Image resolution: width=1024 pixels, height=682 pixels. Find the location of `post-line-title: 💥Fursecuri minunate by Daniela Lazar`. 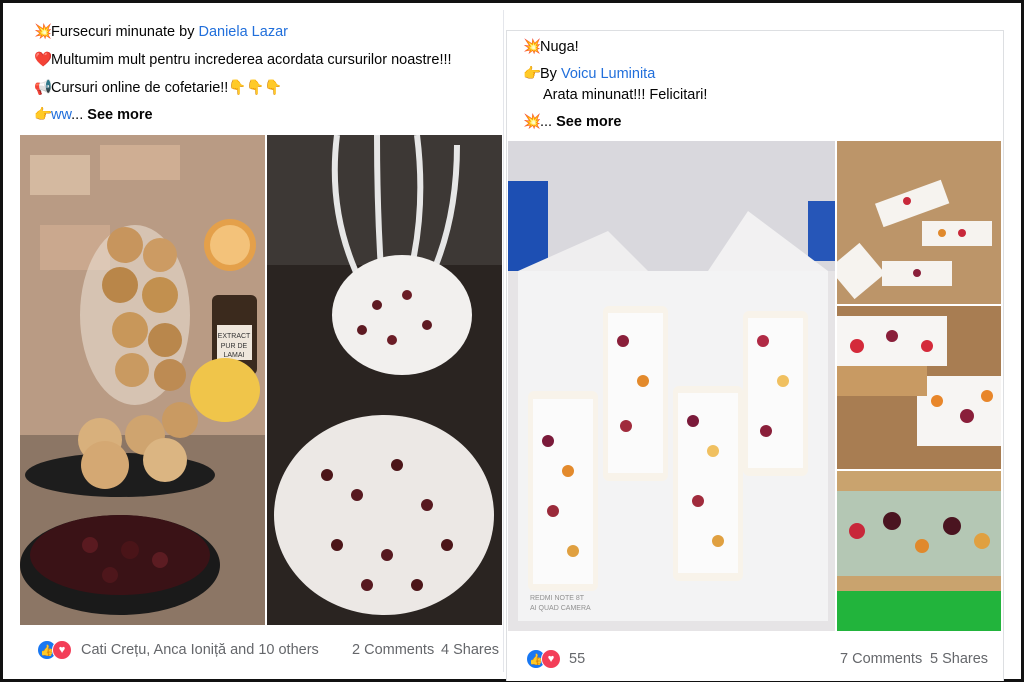

post-line-title: 💥Fursecuri minunate by Daniela Lazar is located at coordinates (161, 32).